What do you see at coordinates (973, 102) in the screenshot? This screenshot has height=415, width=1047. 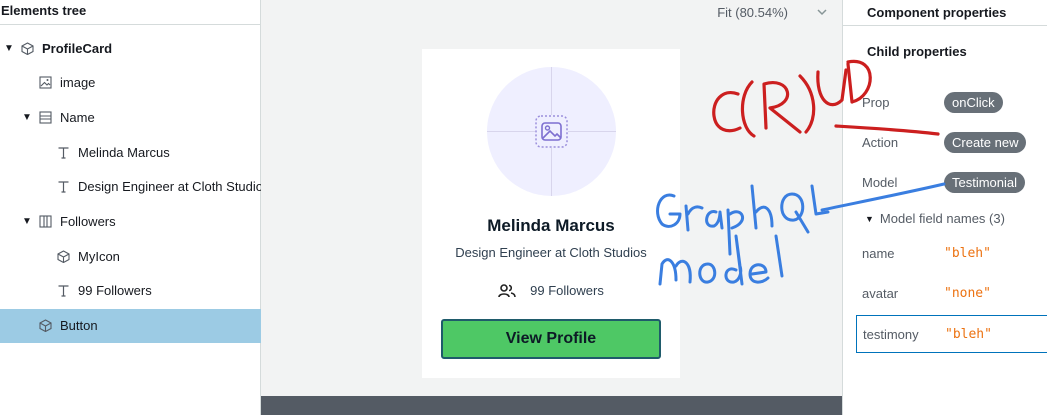 I see `prop-value-pill: onClick` at bounding box center [973, 102].